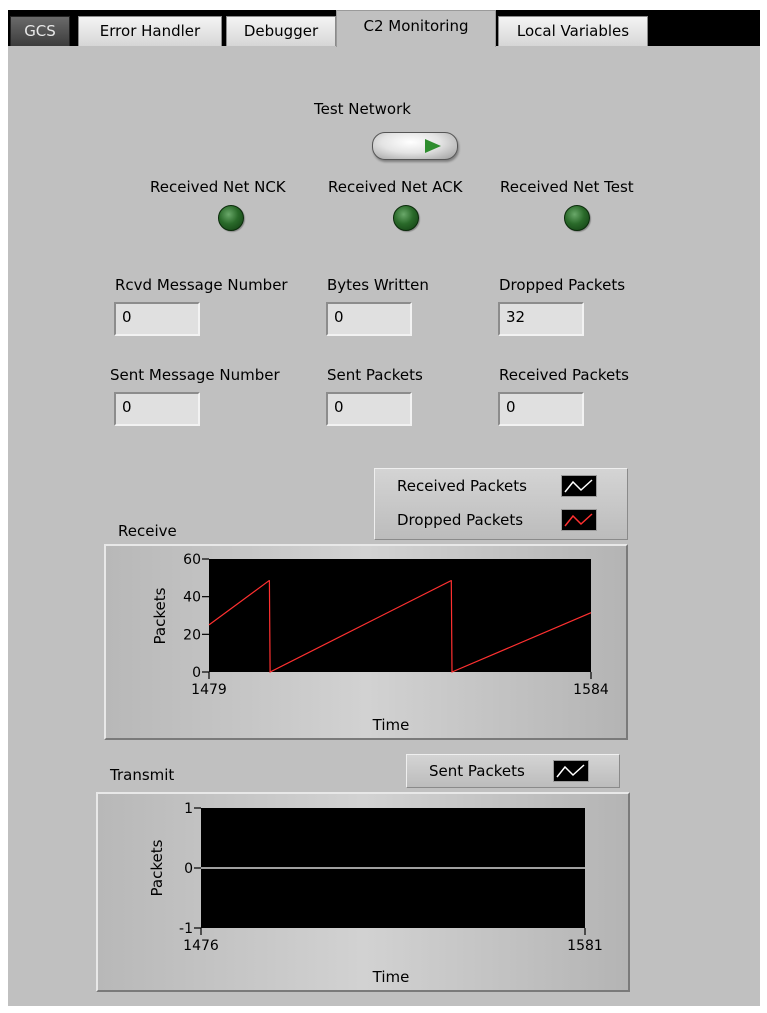 The image size is (767, 1013). Describe the element at coordinates (567, 187) in the screenshot. I see `received-net-test-label: Received Net Test` at that location.